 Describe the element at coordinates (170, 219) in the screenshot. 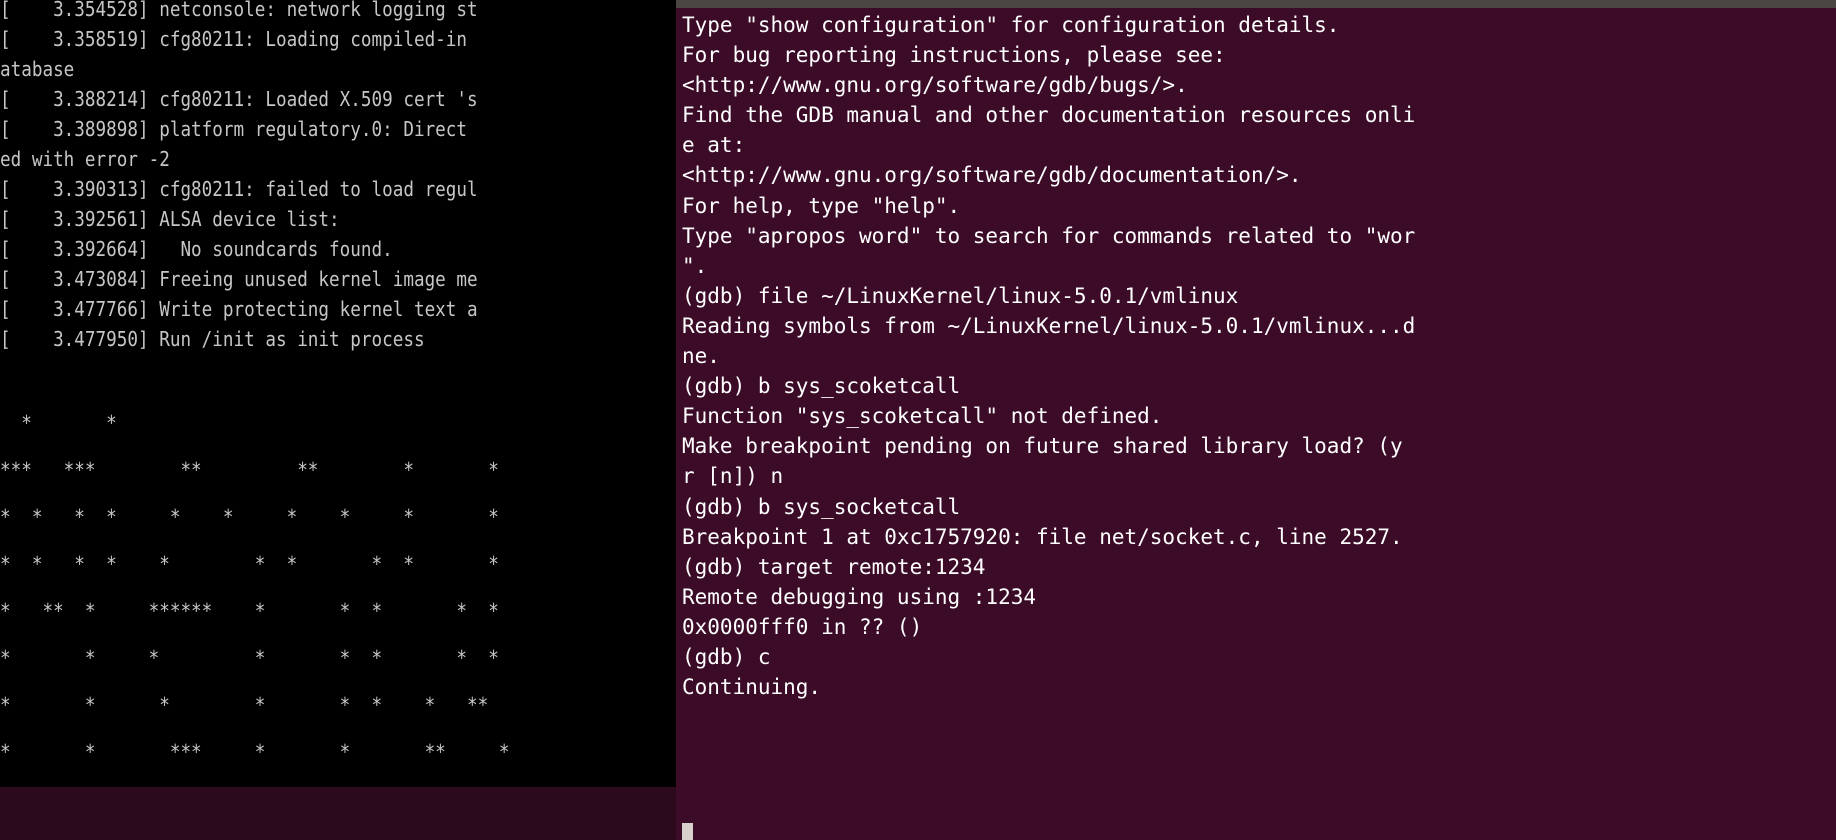

I see `kernel-log-line: [ 3.392561] ALSA device list:` at that location.